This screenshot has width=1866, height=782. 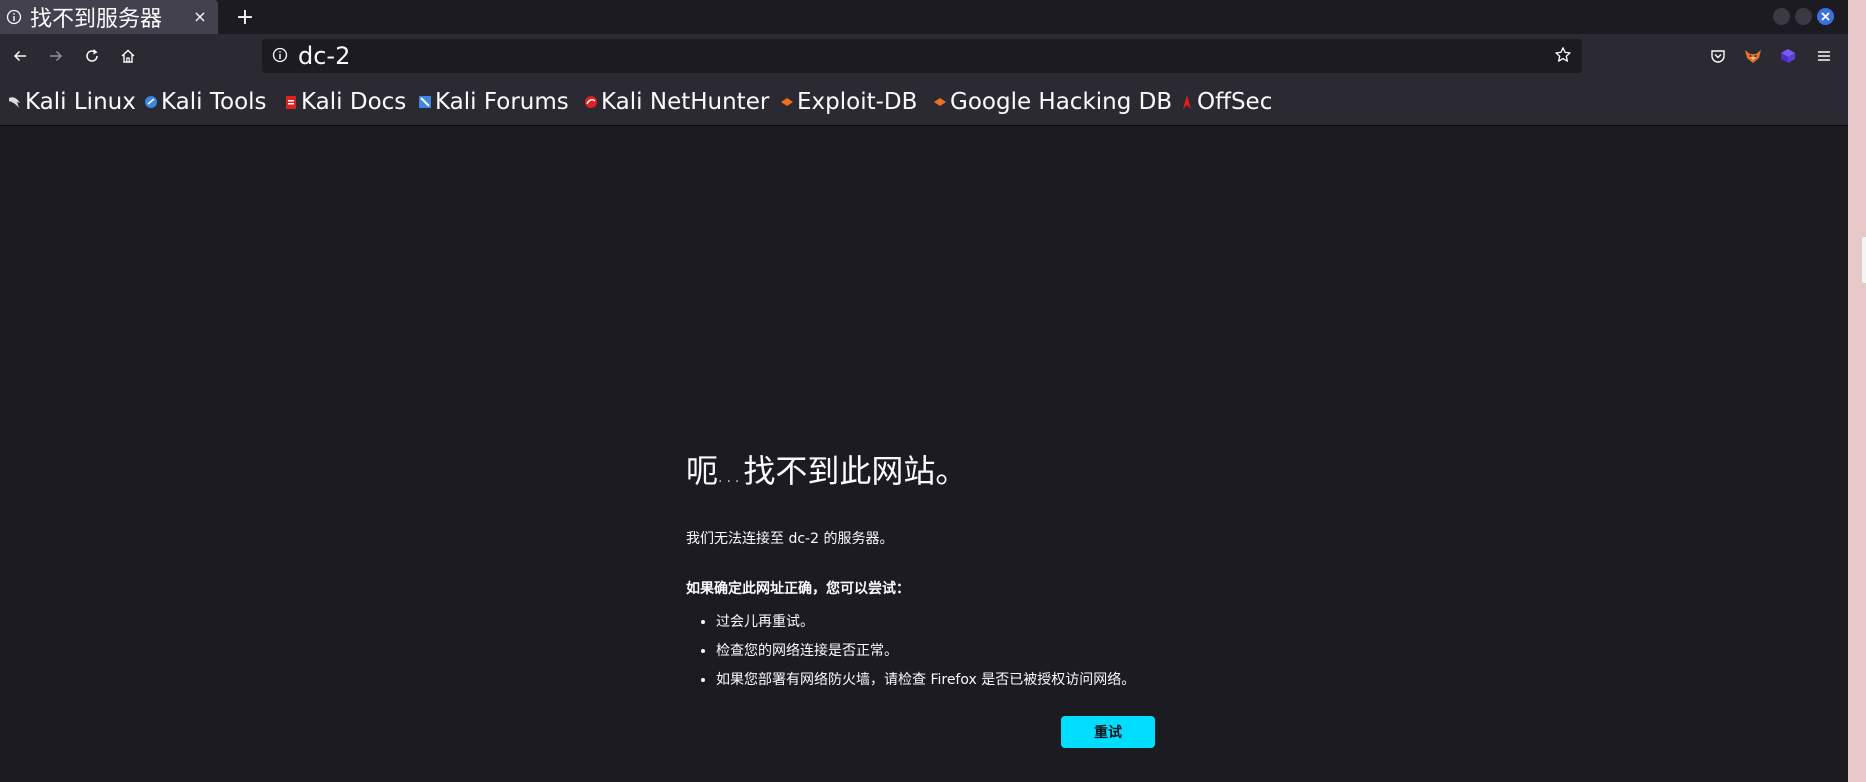 I want to click on site-info-icon, so click(x=280, y=57).